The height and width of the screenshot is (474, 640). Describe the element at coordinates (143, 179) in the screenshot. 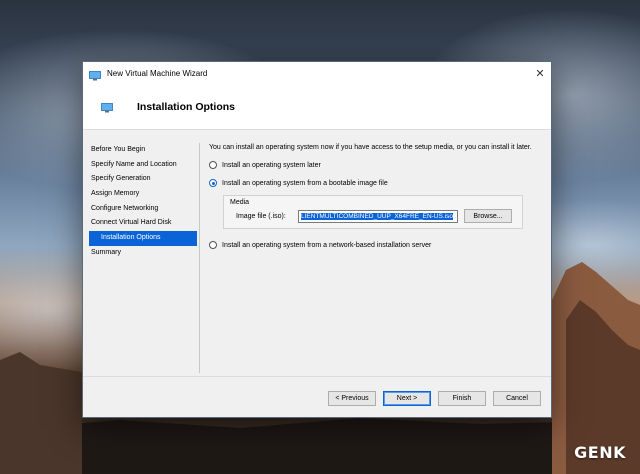

I see `nav-item-specify-generation: Specify Generation` at that location.